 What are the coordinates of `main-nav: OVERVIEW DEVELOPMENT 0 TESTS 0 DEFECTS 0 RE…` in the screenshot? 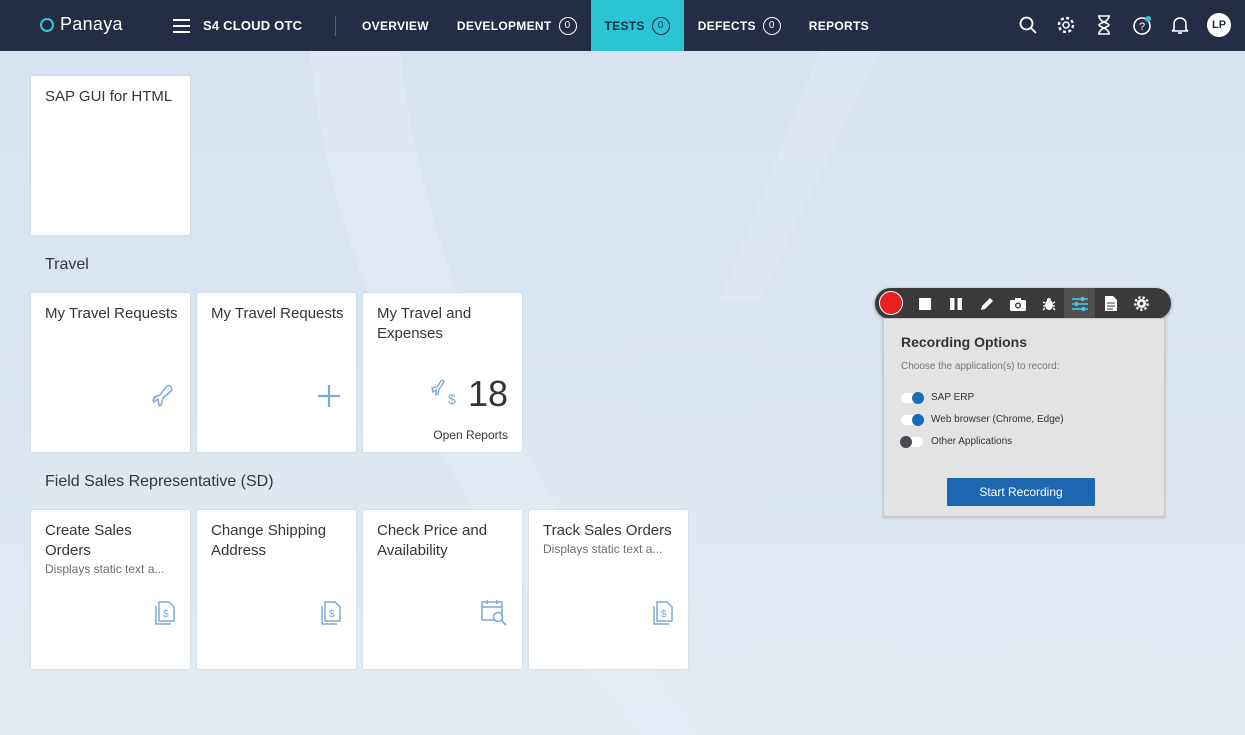 It's located at (615, 25).